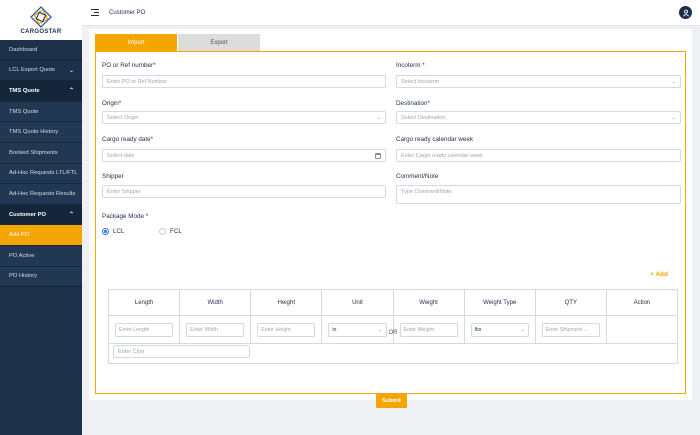  I want to click on or-divider: OR, so click(393, 333).